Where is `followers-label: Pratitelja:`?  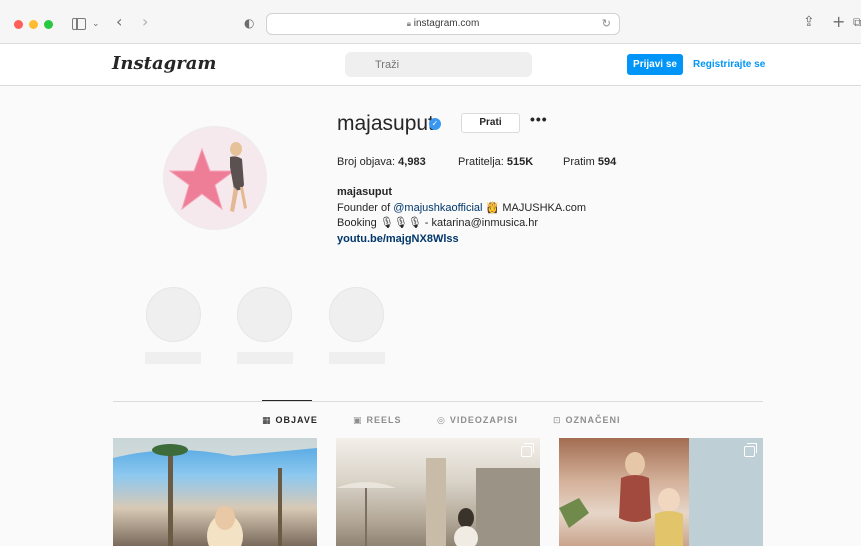
followers-label: Pratitelja: is located at coordinates (481, 162).